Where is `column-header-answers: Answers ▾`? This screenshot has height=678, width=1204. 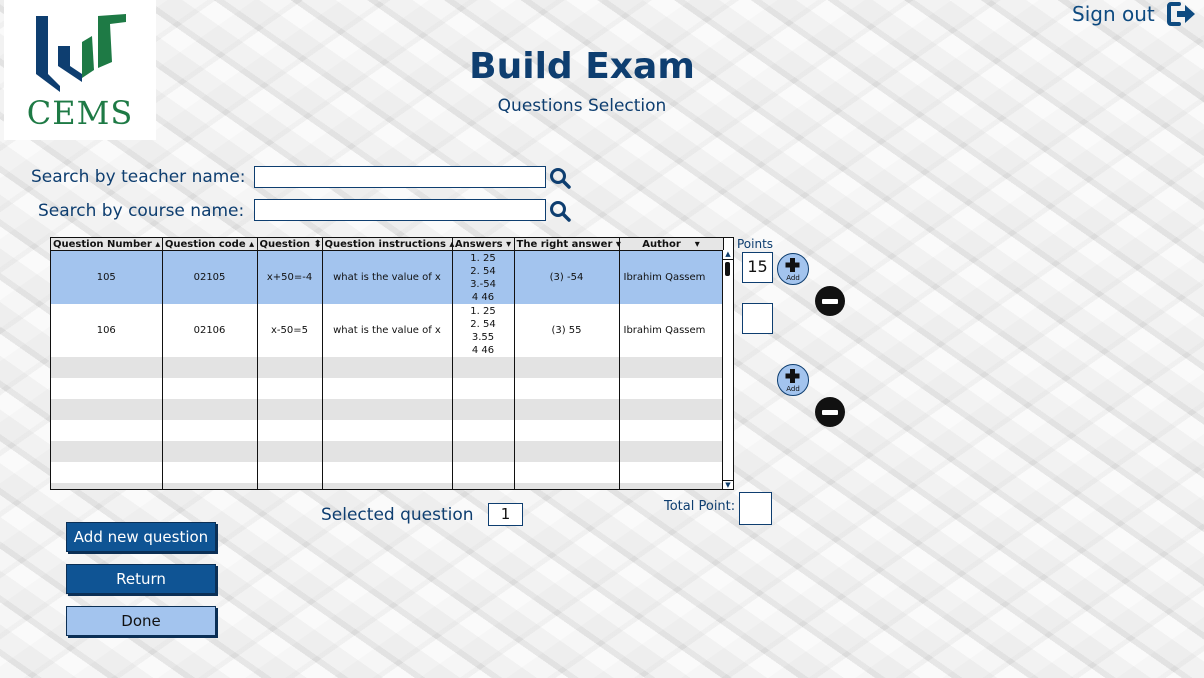
column-header-answers: Answers ▾ is located at coordinates (483, 244).